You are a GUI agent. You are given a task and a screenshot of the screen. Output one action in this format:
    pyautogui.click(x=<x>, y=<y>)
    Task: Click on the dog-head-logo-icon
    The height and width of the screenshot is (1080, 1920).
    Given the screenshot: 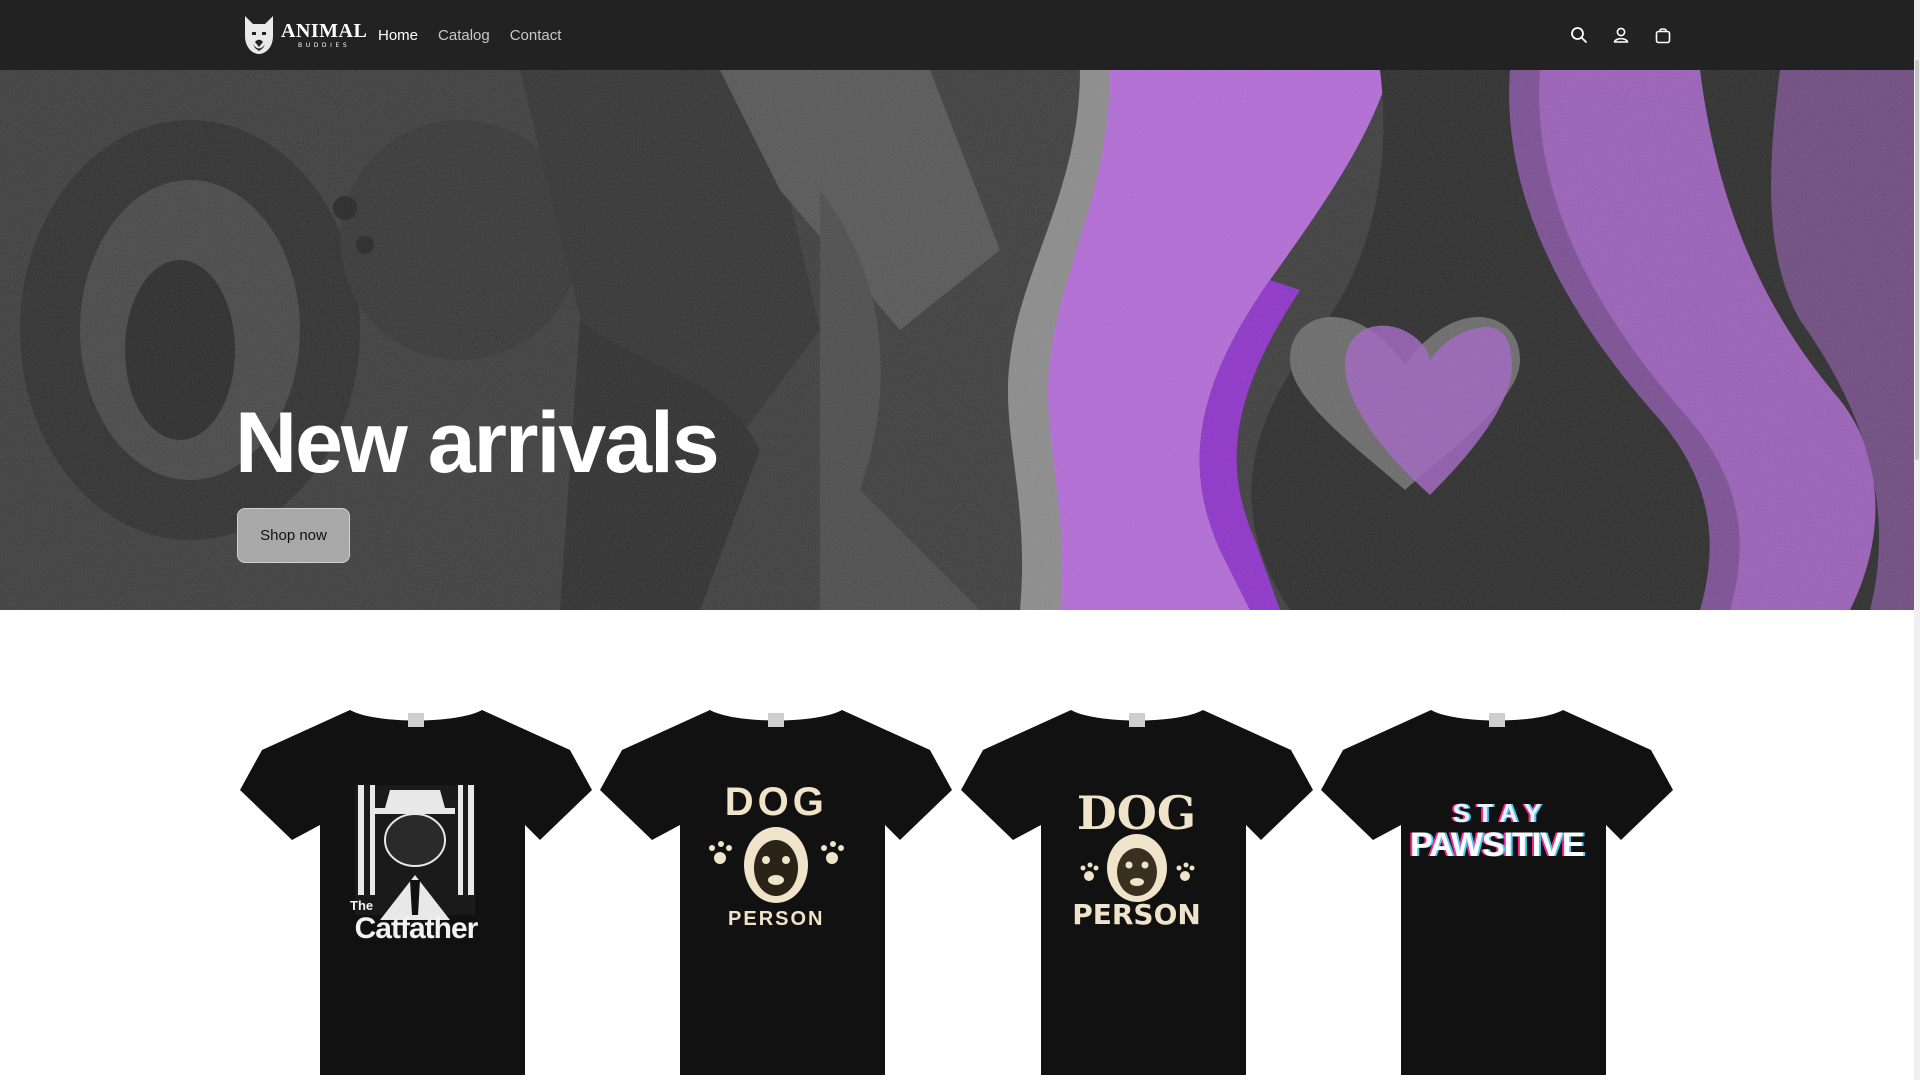 What is the action you would take?
    pyautogui.click(x=259, y=35)
    